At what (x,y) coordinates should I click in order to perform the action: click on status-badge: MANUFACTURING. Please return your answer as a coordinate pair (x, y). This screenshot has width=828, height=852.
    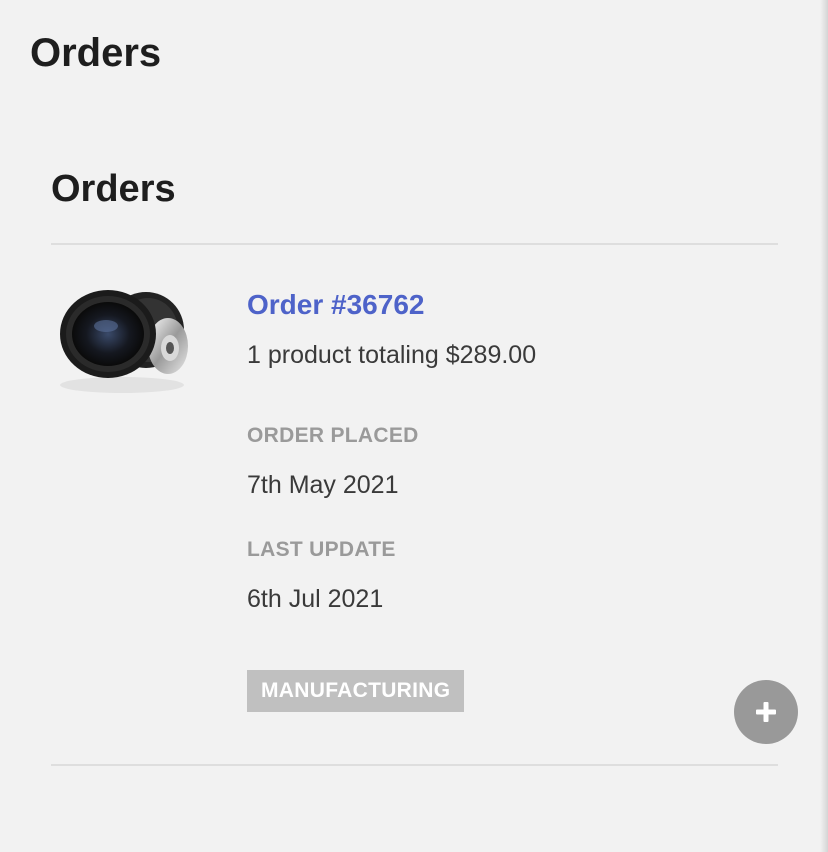
    Looking at the image, I should click on (356, 691).